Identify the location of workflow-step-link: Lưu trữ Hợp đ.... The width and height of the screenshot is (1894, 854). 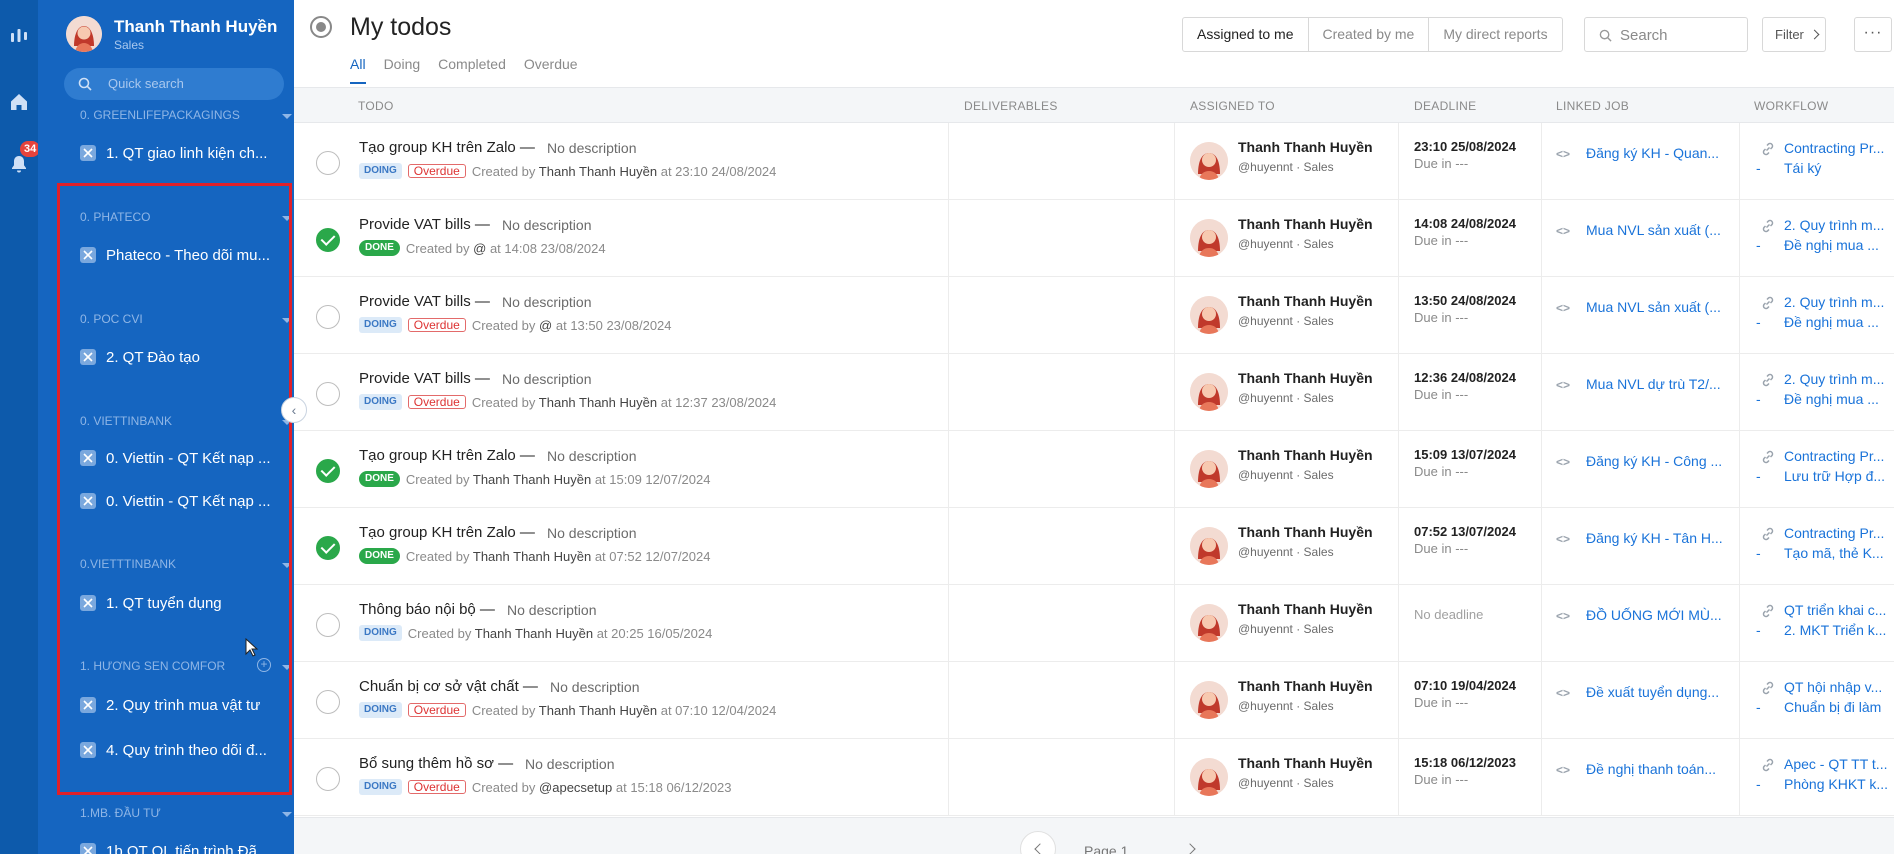
(1839, 476).